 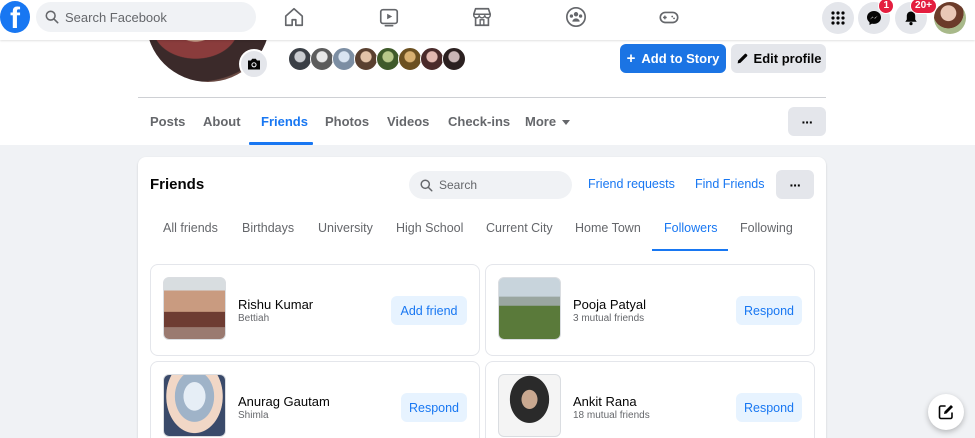 I want to click on camera-icon, so click(x=254, y=64).